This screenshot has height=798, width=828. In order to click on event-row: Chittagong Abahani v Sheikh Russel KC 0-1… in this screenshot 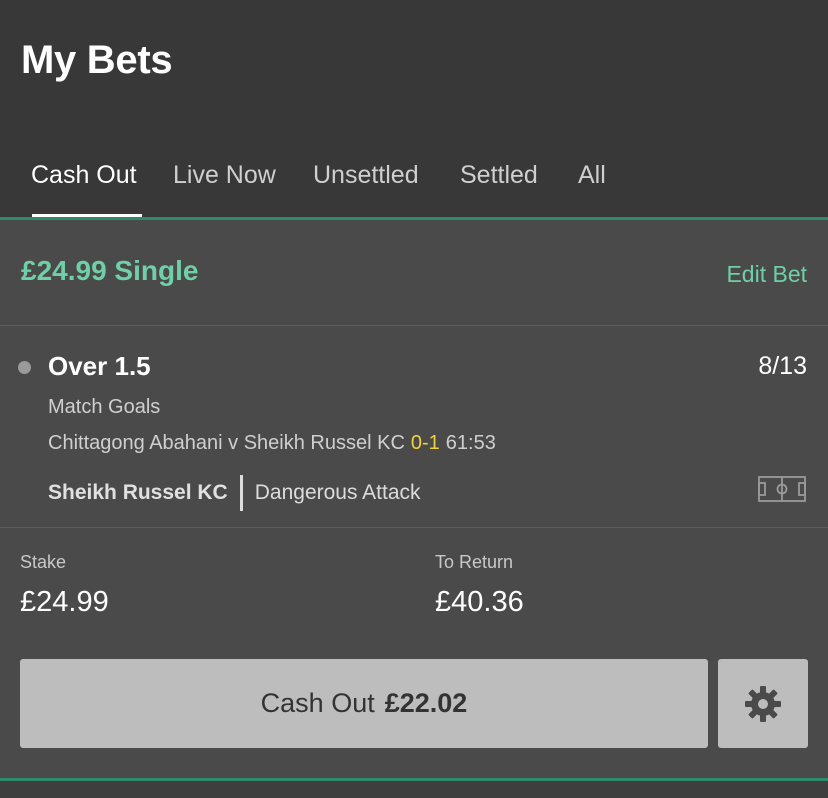, I will do `click(272, 443)`.